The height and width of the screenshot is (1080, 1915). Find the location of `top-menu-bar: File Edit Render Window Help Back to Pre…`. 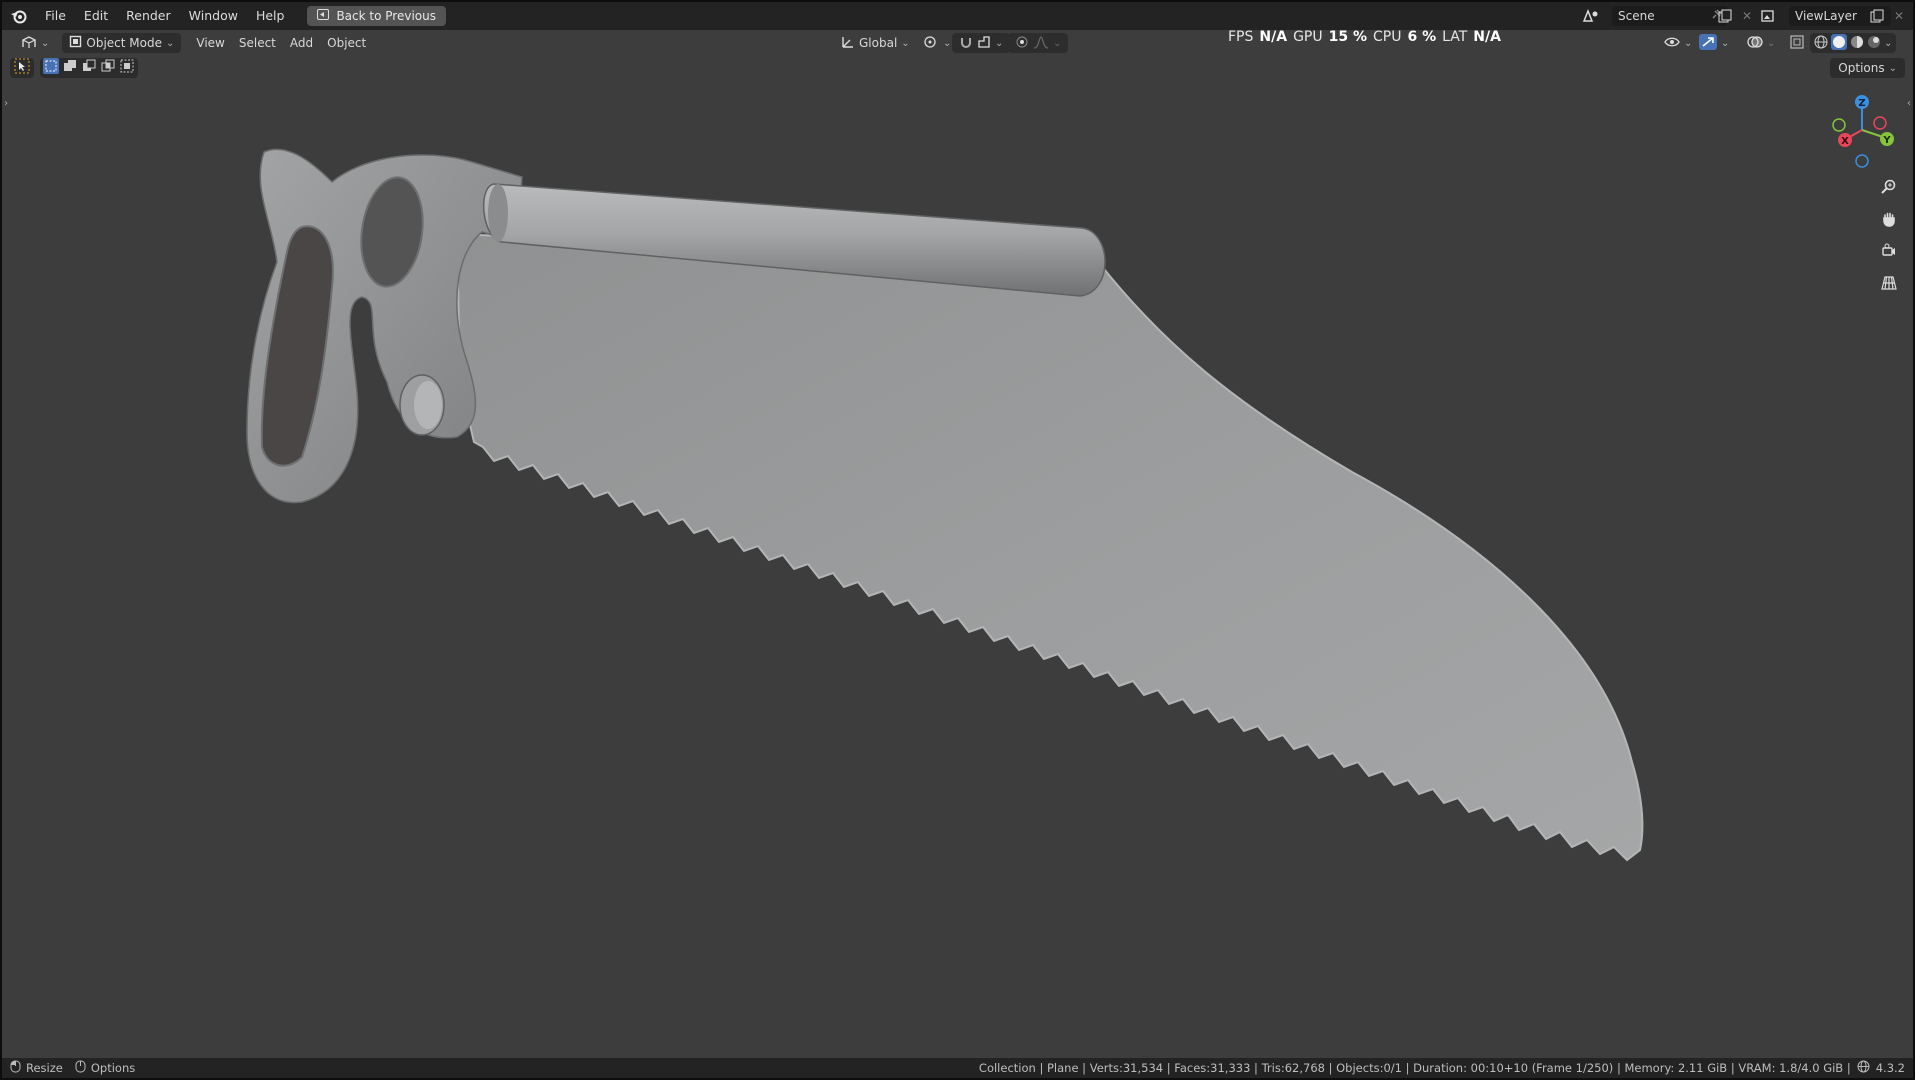

top-menu-bar: File Edit Render Window Help Back to Pre… is located at coordinates (957, 16).